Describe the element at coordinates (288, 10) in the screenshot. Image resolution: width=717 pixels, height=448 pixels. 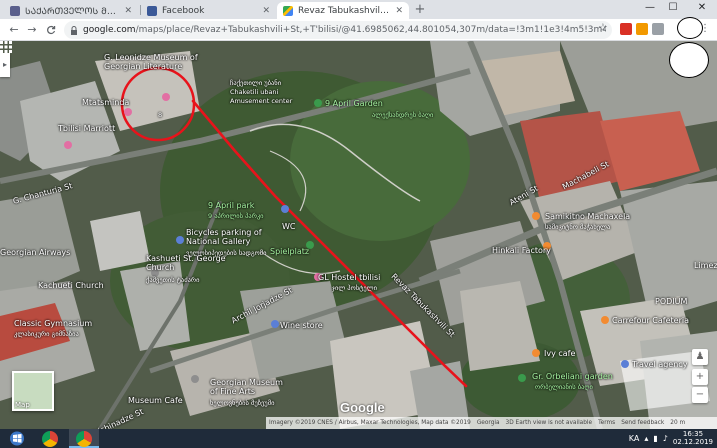
I see `google-maps-icon` at that location.